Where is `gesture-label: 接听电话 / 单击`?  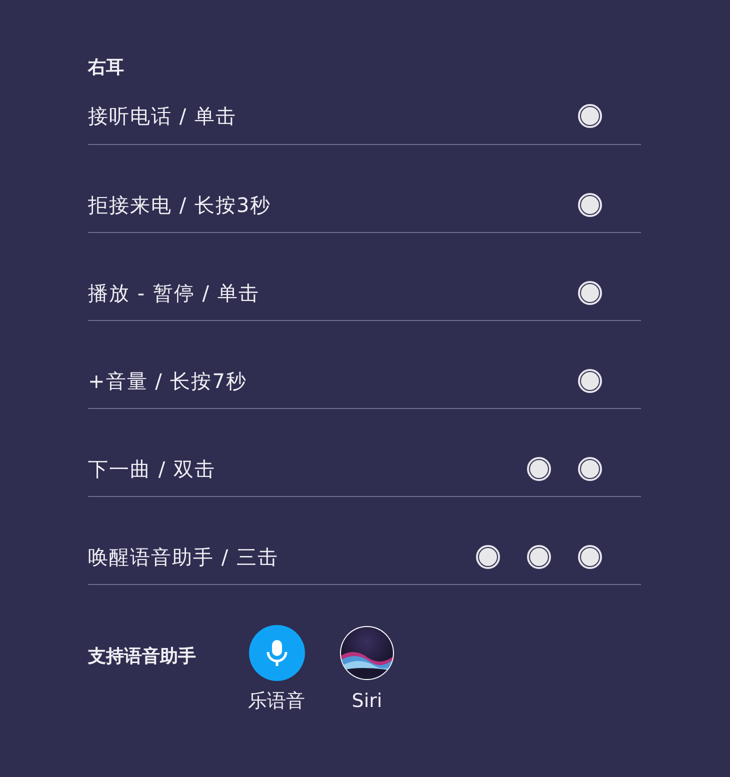 gesture-label: 接听电话 / 单击 is located at coordinates (162, 116).